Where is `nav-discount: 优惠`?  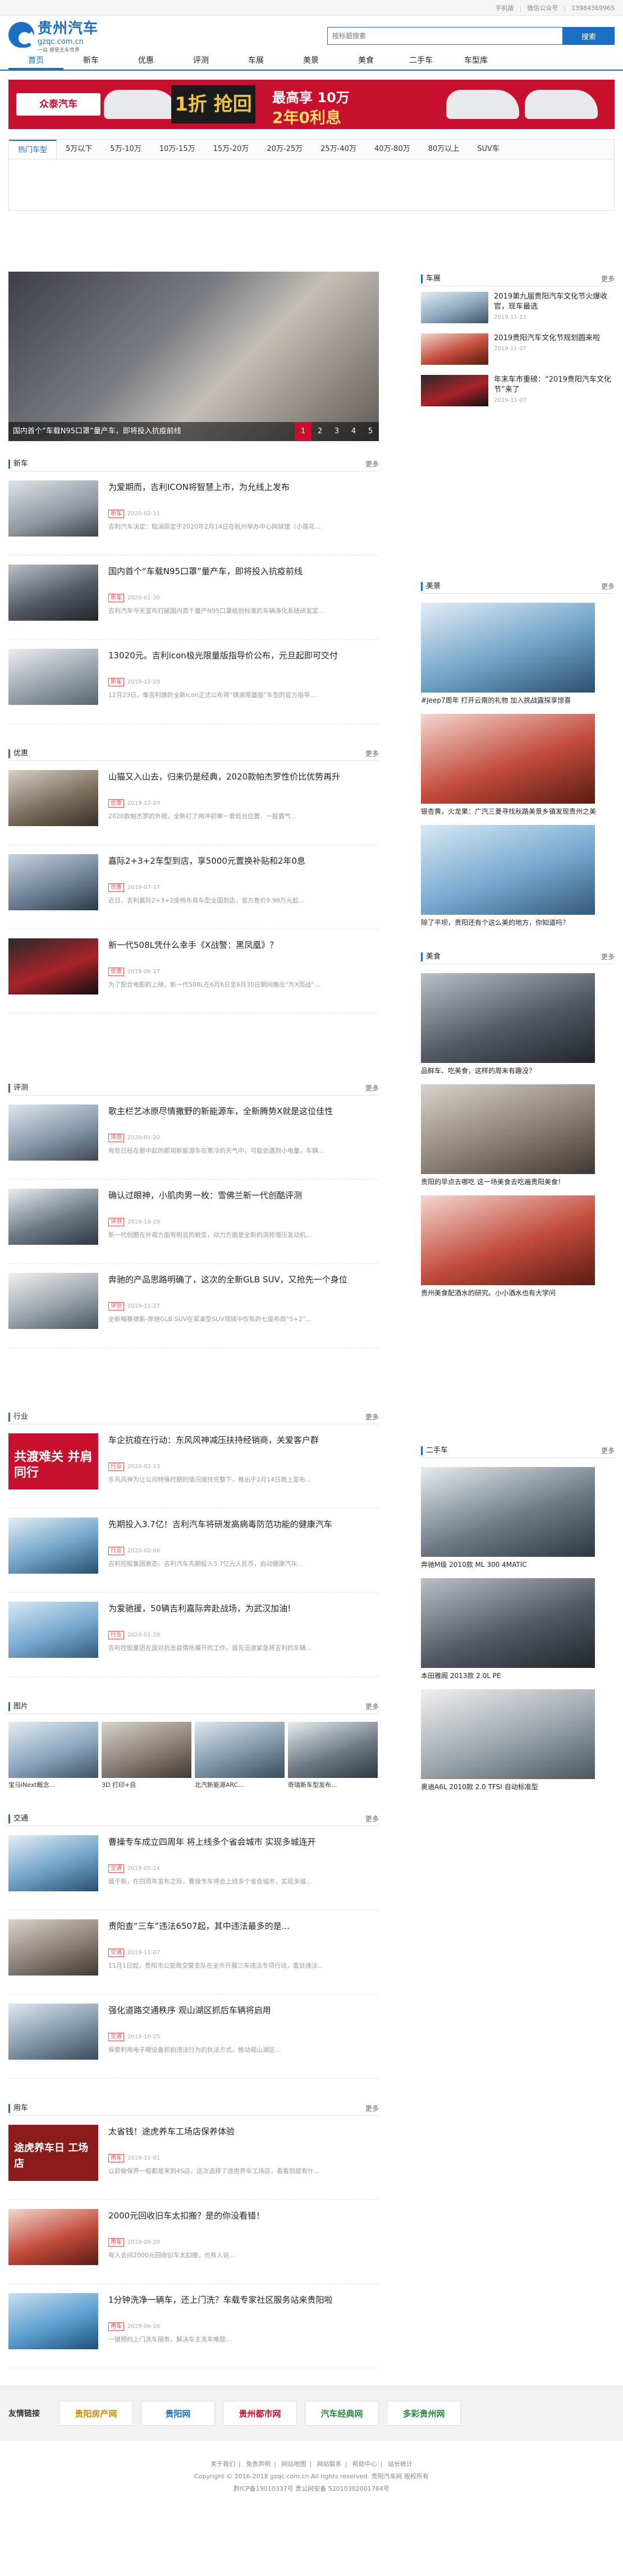
nav-discount: 优惠 is located at coordinates (146, 61).